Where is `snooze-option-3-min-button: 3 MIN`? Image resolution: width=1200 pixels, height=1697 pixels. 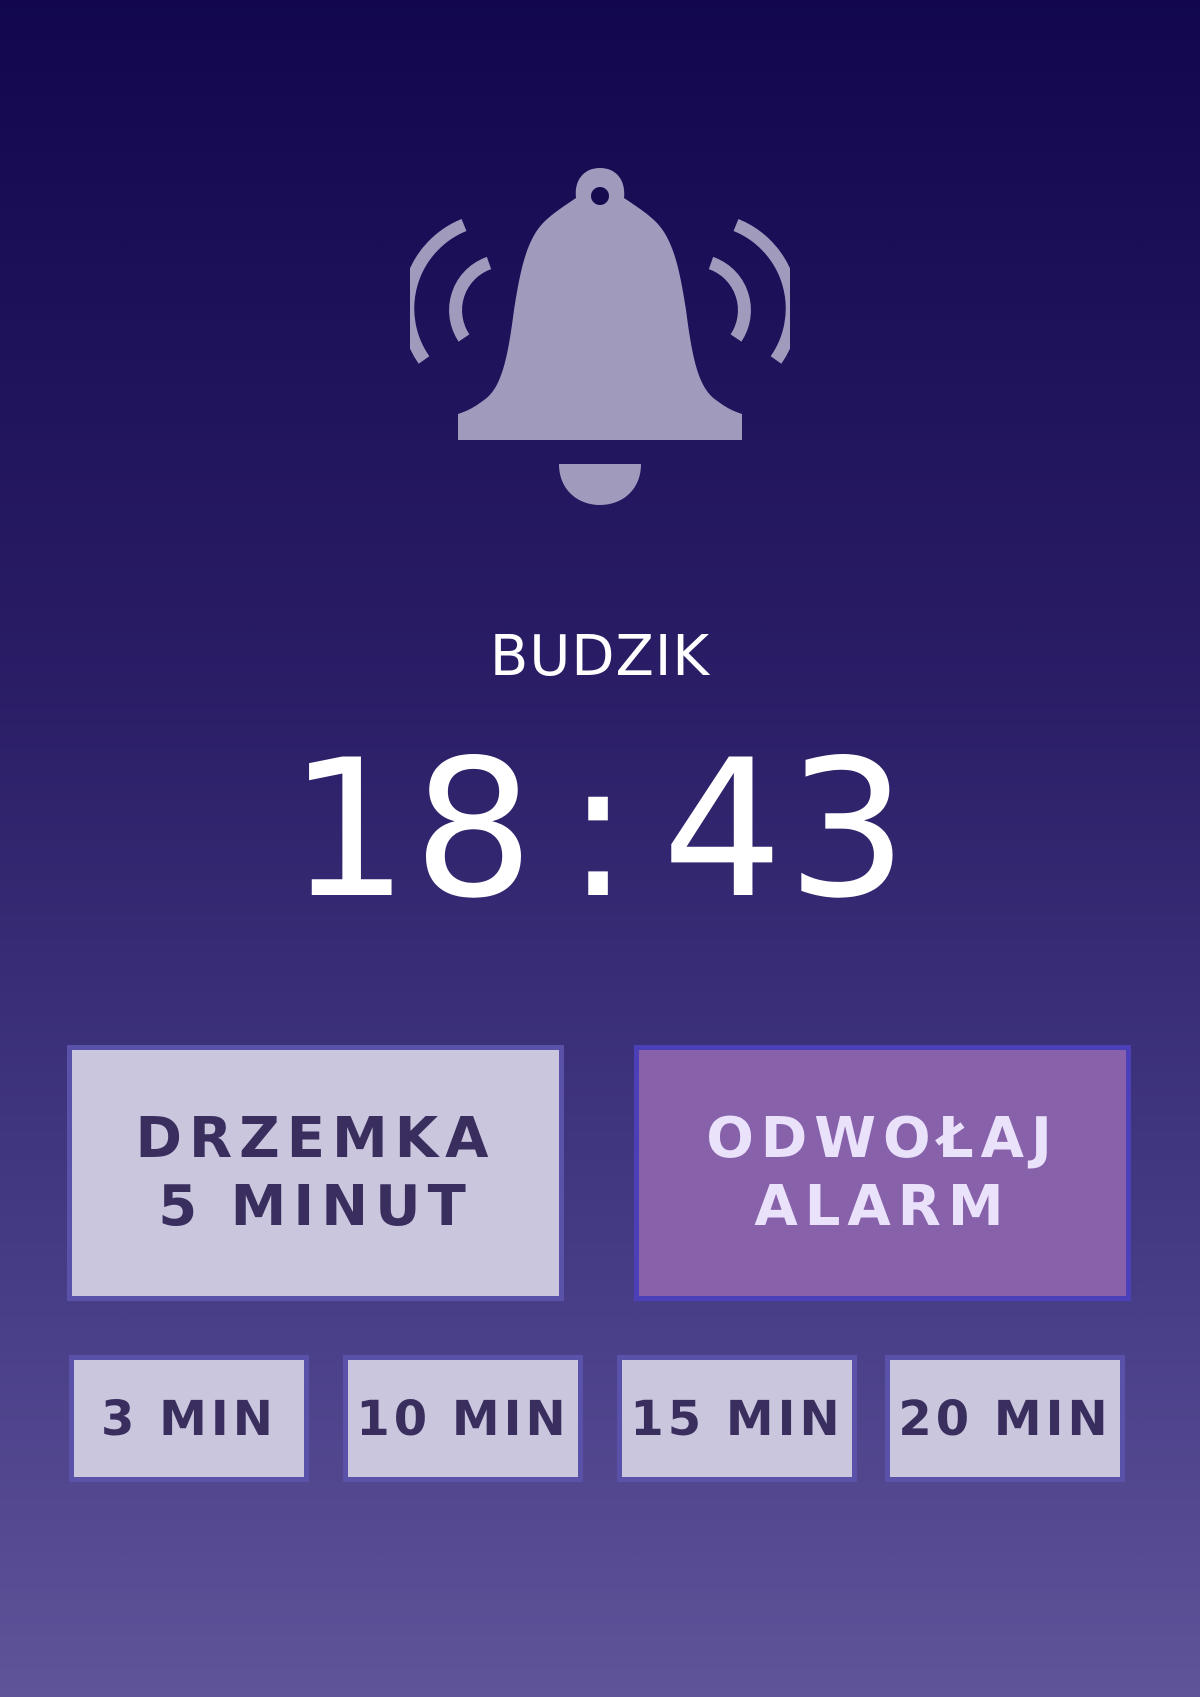
snooze-option-3-min-button: 3 MIN is located at coordinates (189, 1418).